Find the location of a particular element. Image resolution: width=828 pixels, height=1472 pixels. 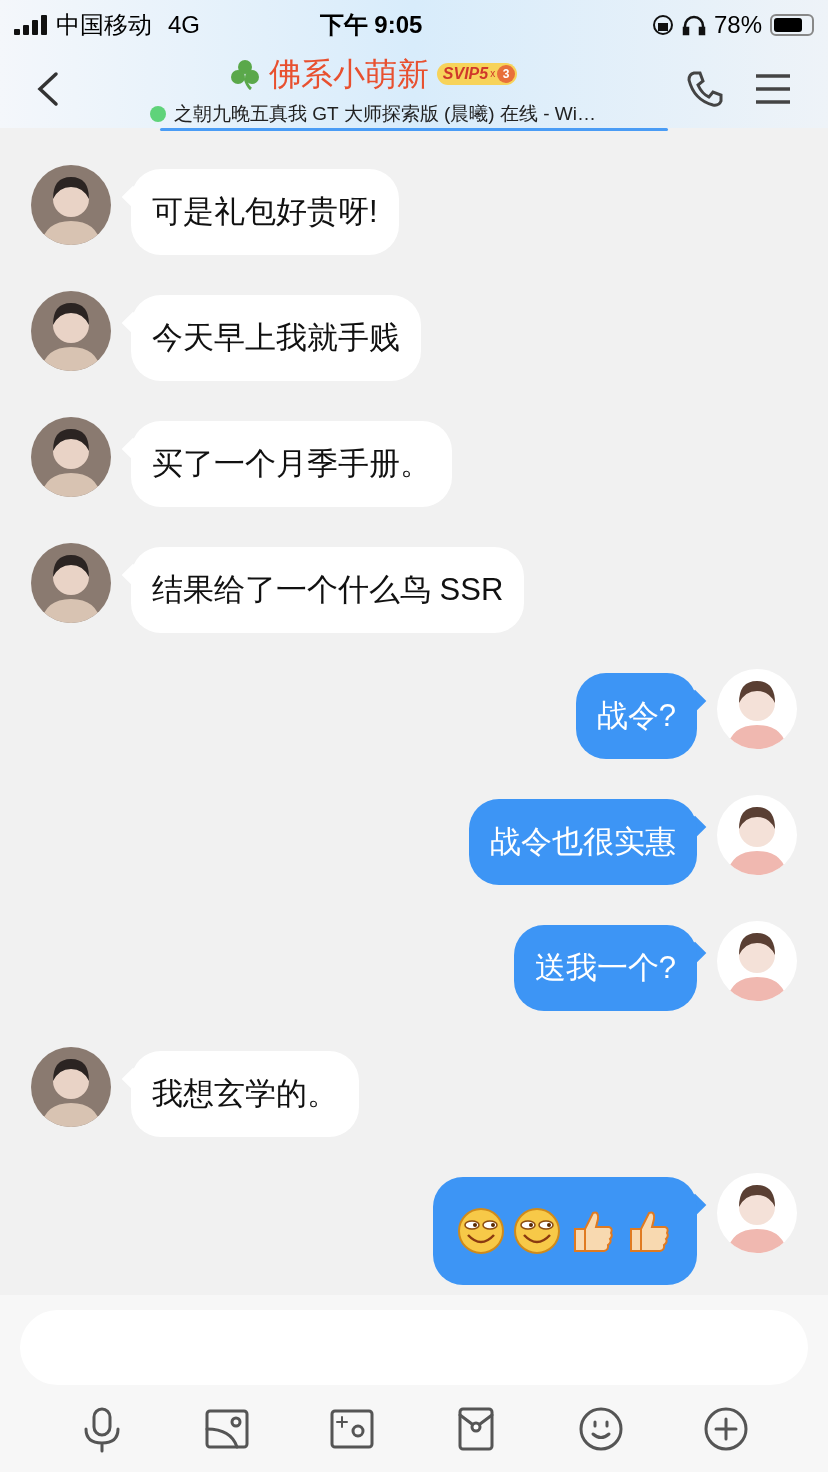

headphones-icon is located at coordinates (693, 25).